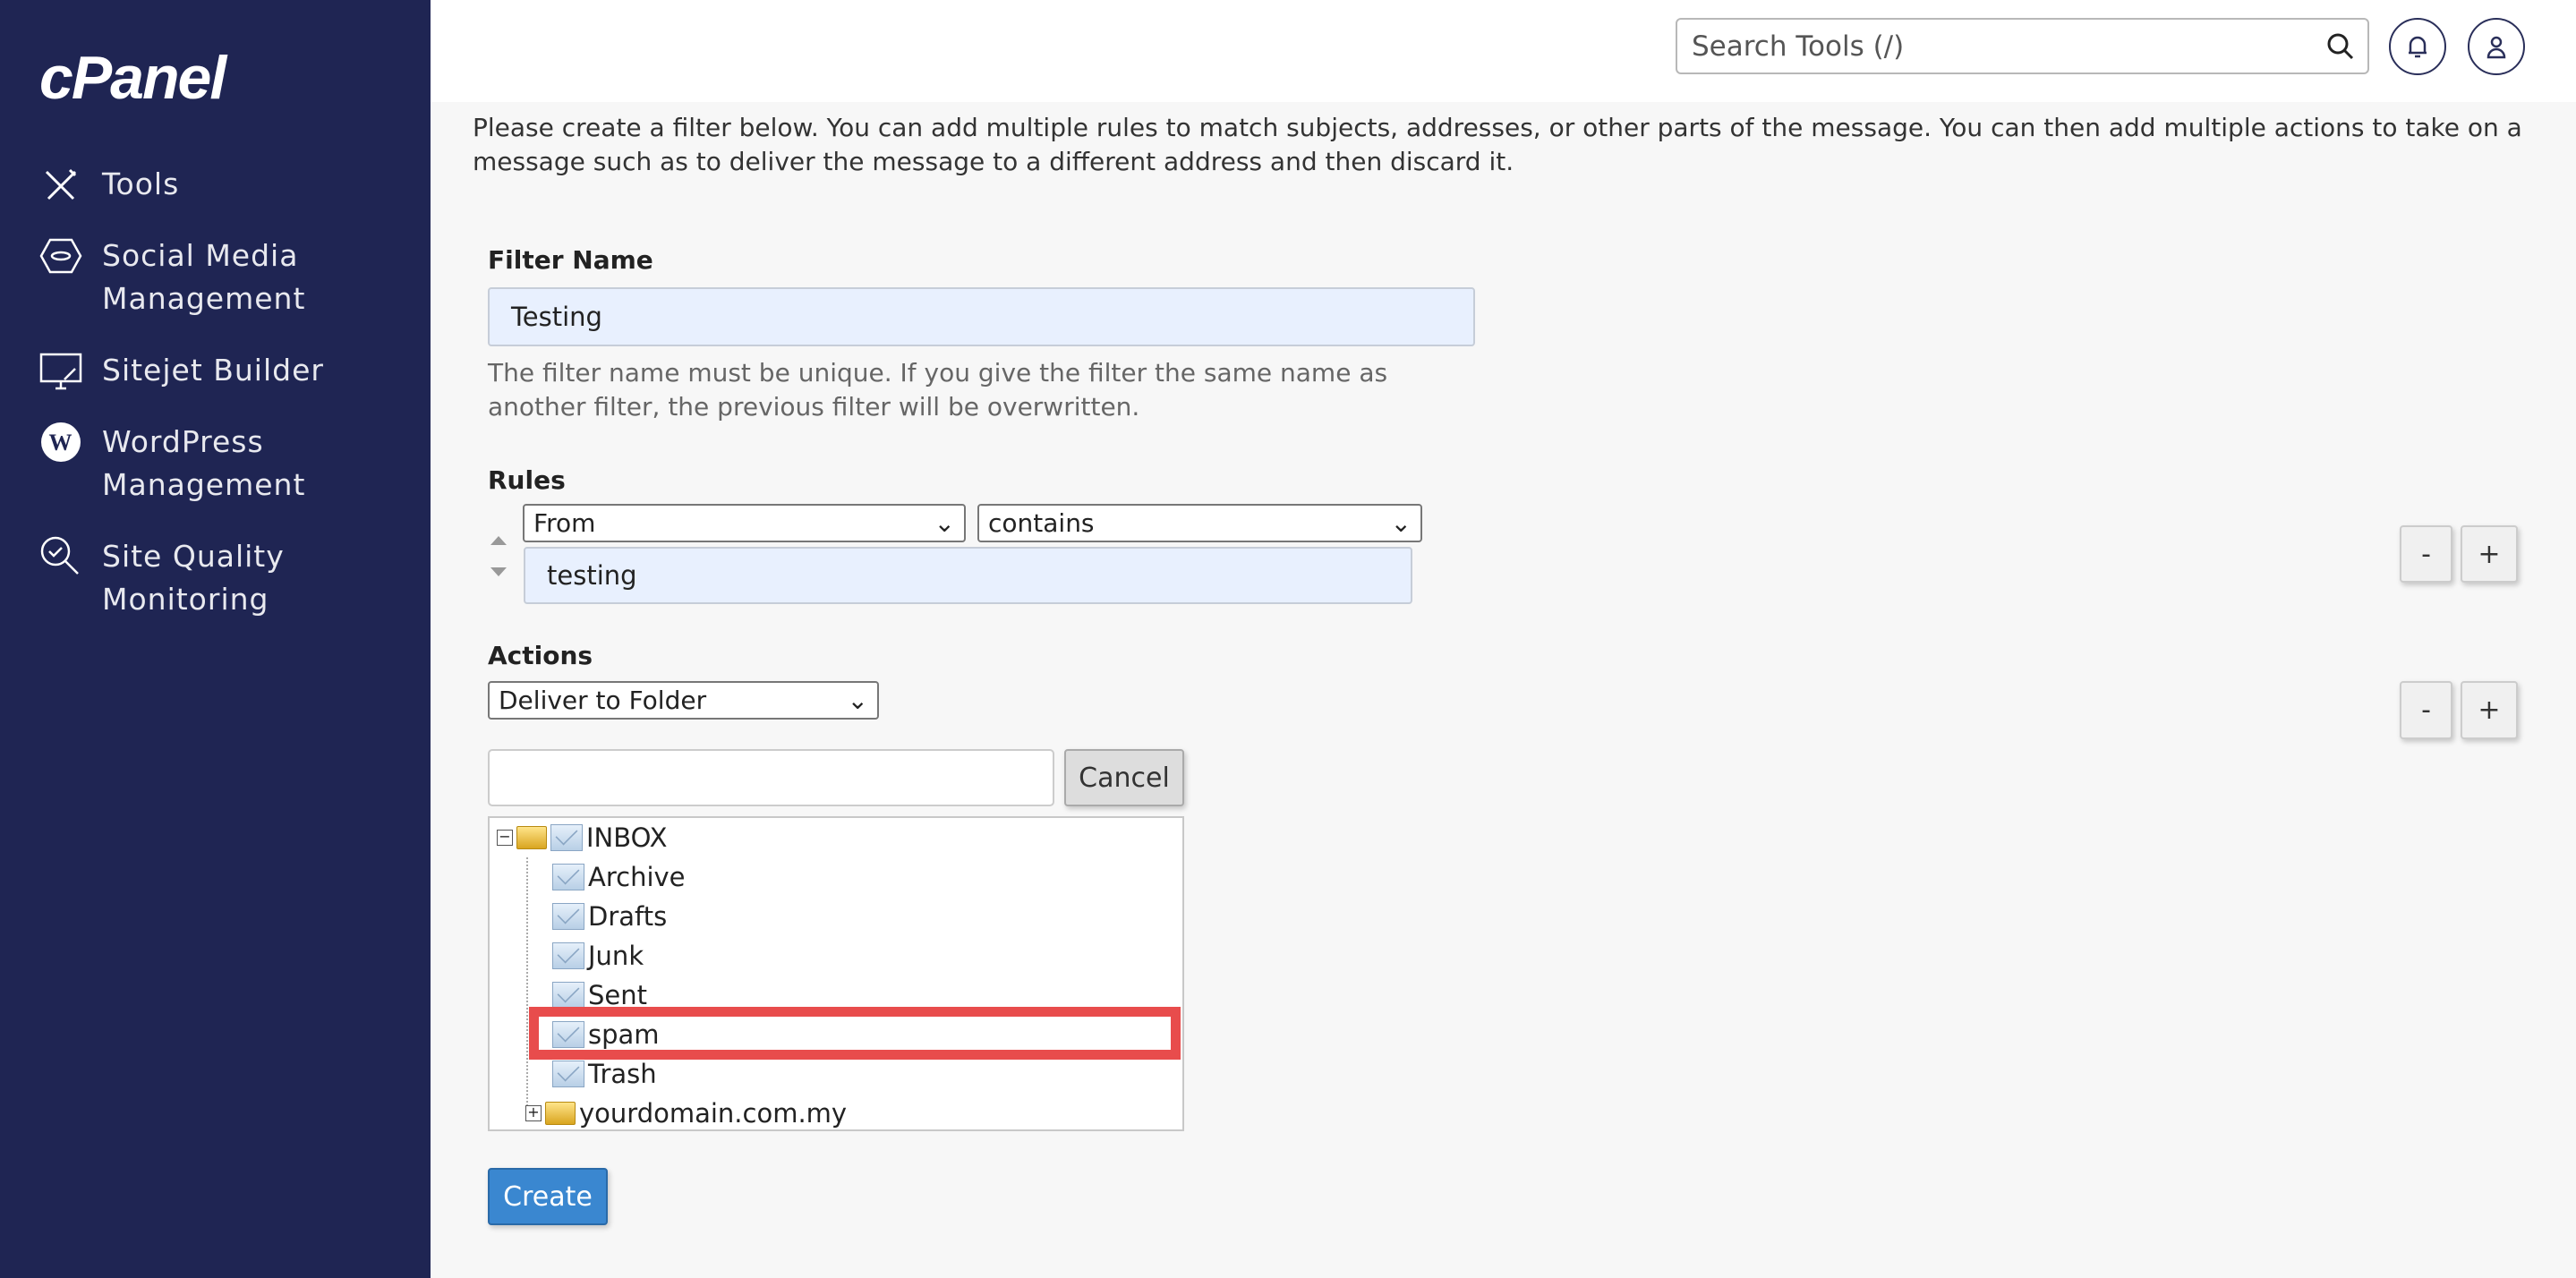 This screenshot has height=1278, width=2576. What do you see at coordinates (2489, 710) in the screenshot?
I see `add-action-button: +` at bounding box center [2489, 710].